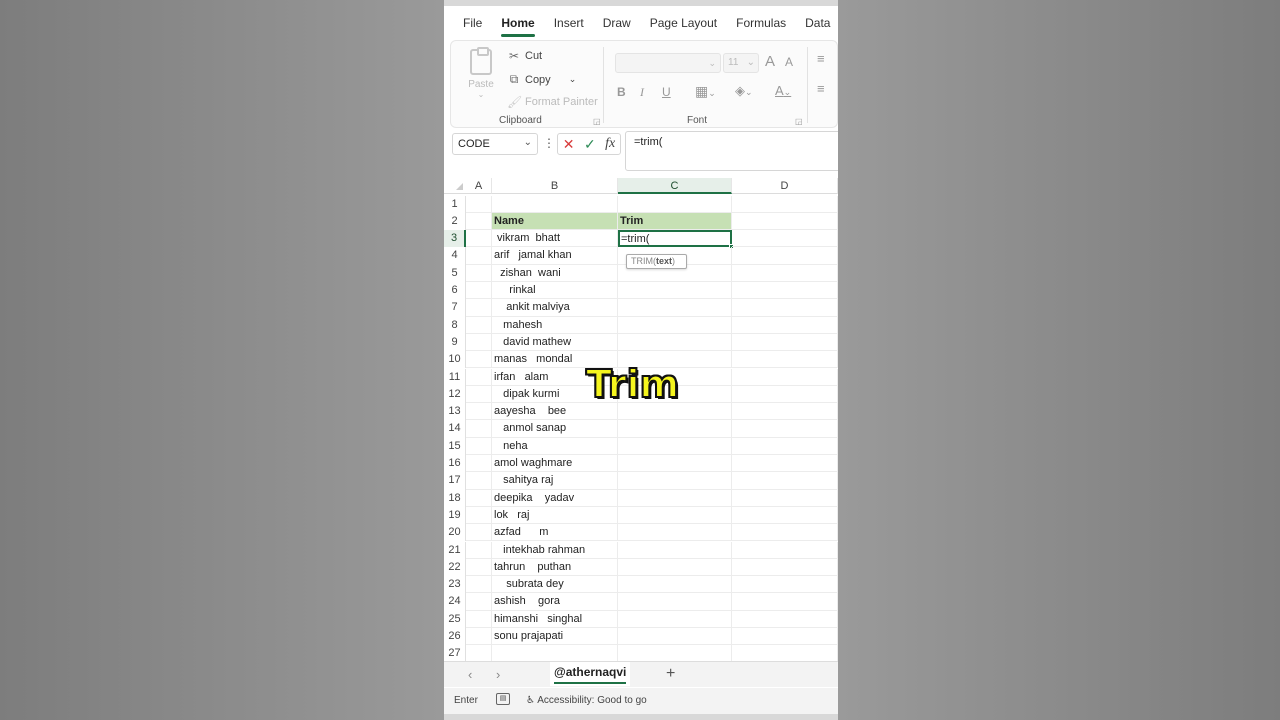 The image size is (1280, 720). What do you see at coordinates (455, 342) in the screenshot?
I see `row-header: 9` at bounding box center [455, 342].